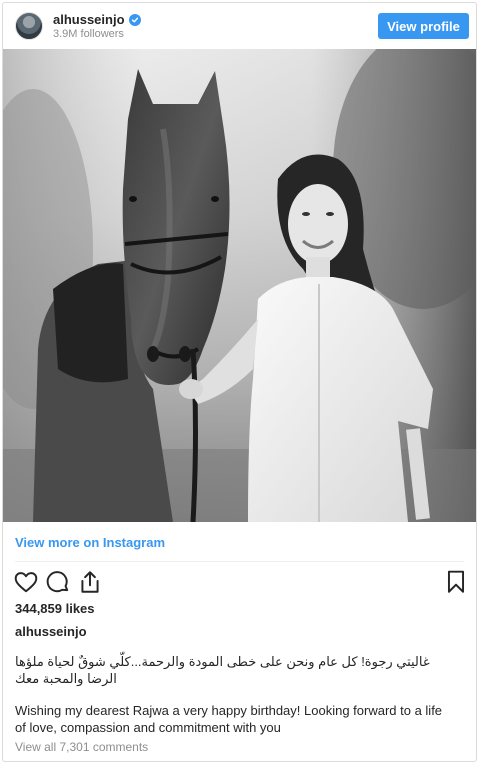  What do you see at coordinates (423, 26) in the screenshot?
I see `view-profile-button: View profile` at bounding box center [423, 26].